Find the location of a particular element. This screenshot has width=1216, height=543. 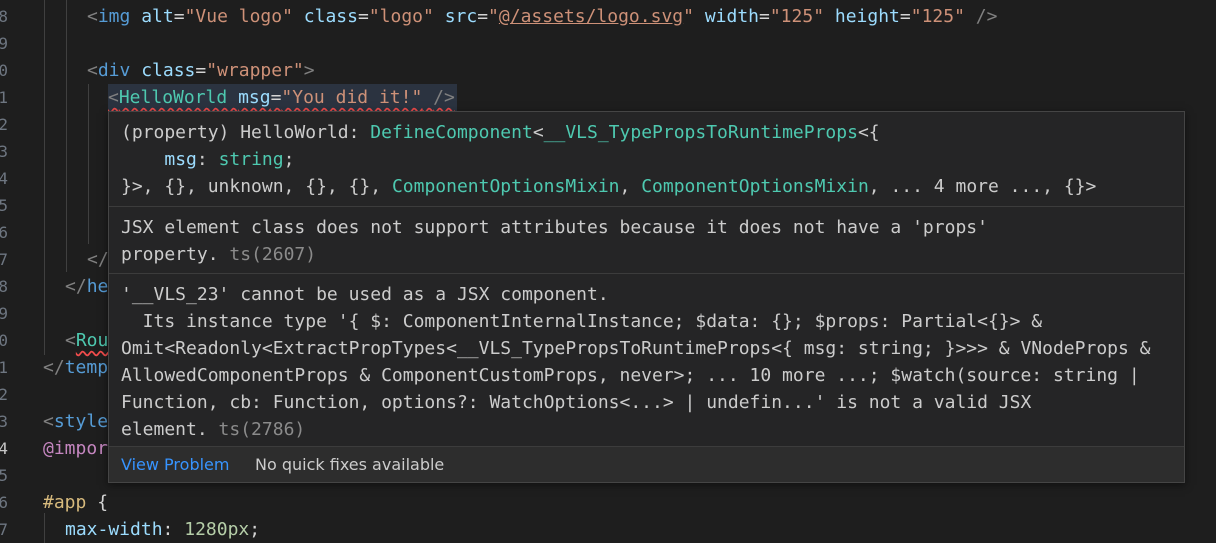

code-token-attr: src is located at coordinates (461, 16).